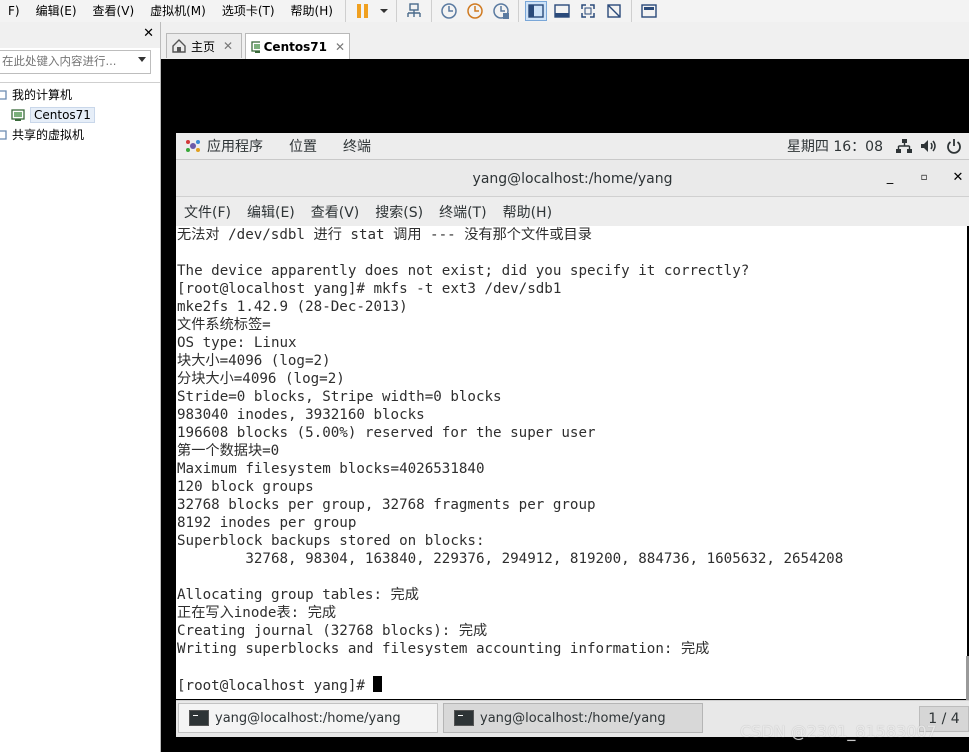 This screenshot has height=752, width=969. I want to click on revert-snapshot-button, so click(475, 11).